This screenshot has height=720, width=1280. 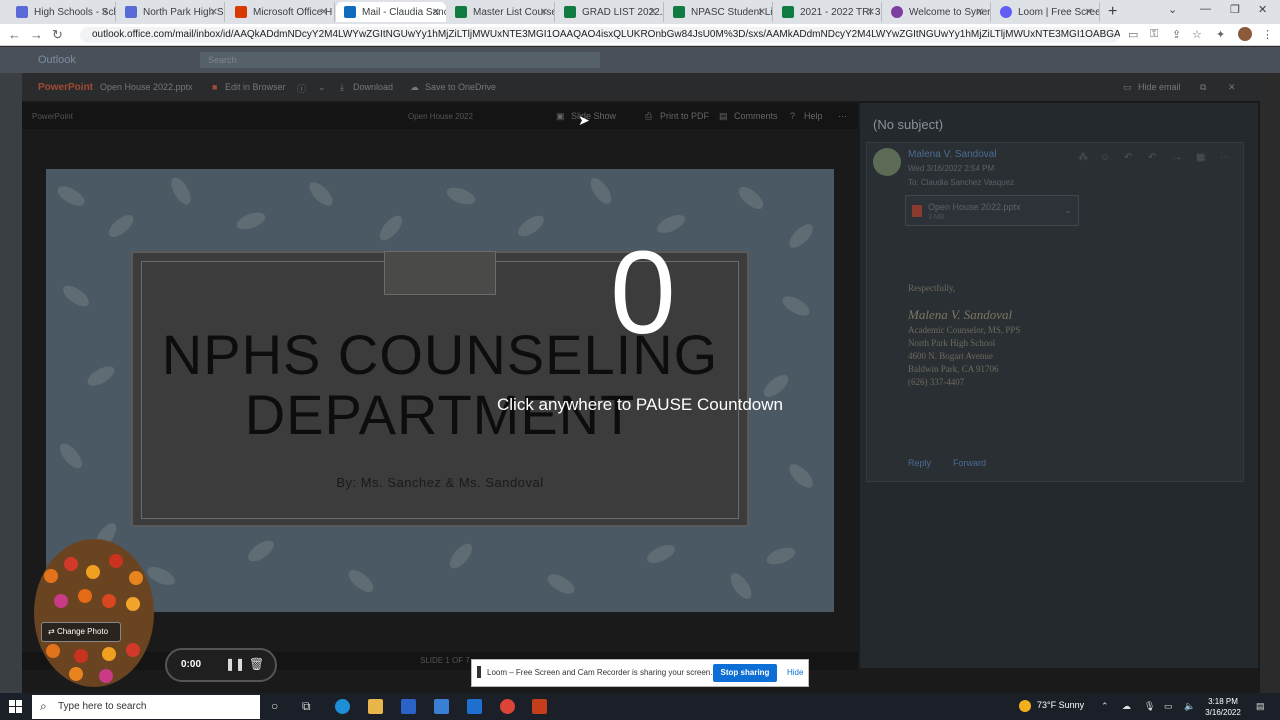 What do you see at coordinates (1149, 706) in the screenshot?
I see `microphone-icon: 🎙` at bounding box center [1149, 706].